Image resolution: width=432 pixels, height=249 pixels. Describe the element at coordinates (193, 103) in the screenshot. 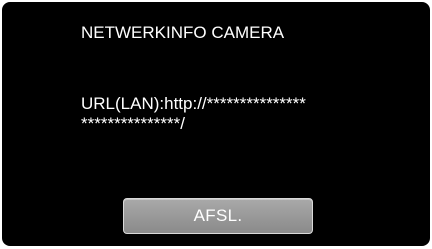

I see `url-line-1: URL(LAN):http://***************` at that location.